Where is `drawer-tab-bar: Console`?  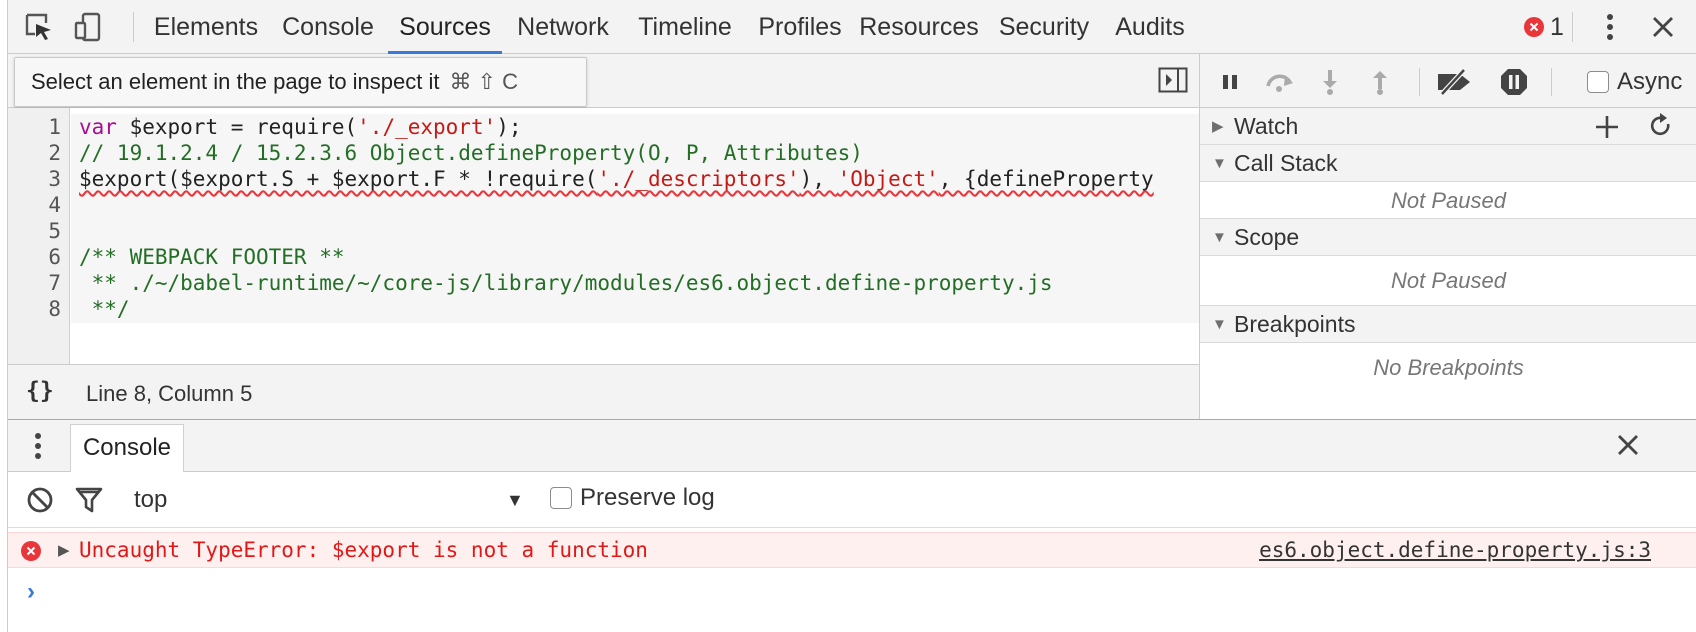 drawer-tab-bar: Console is located at coordinates (852, 446).